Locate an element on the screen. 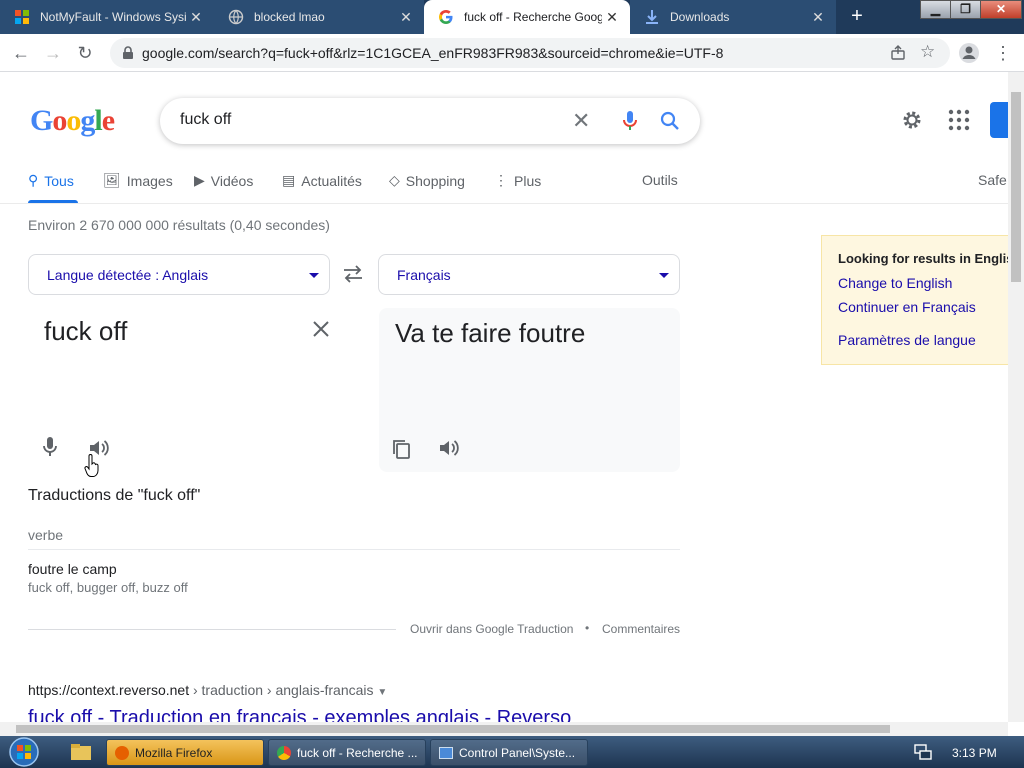 The height and width of the screenshot is (768, 1024). active-tab-indicator is located at coordinates (53, 201).